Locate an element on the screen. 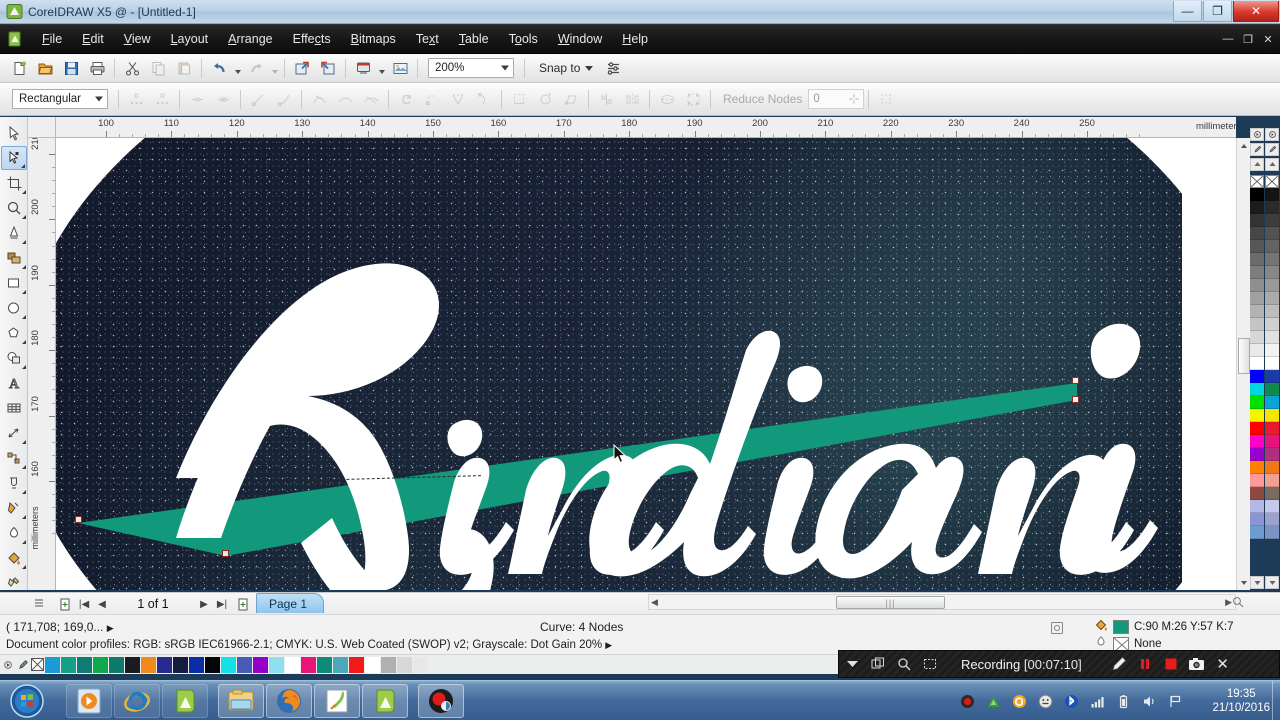 Image resolution: width=1280 pixels, height=720 pixels. doc-minimize-button: — is located at coordinates (1228, 39).